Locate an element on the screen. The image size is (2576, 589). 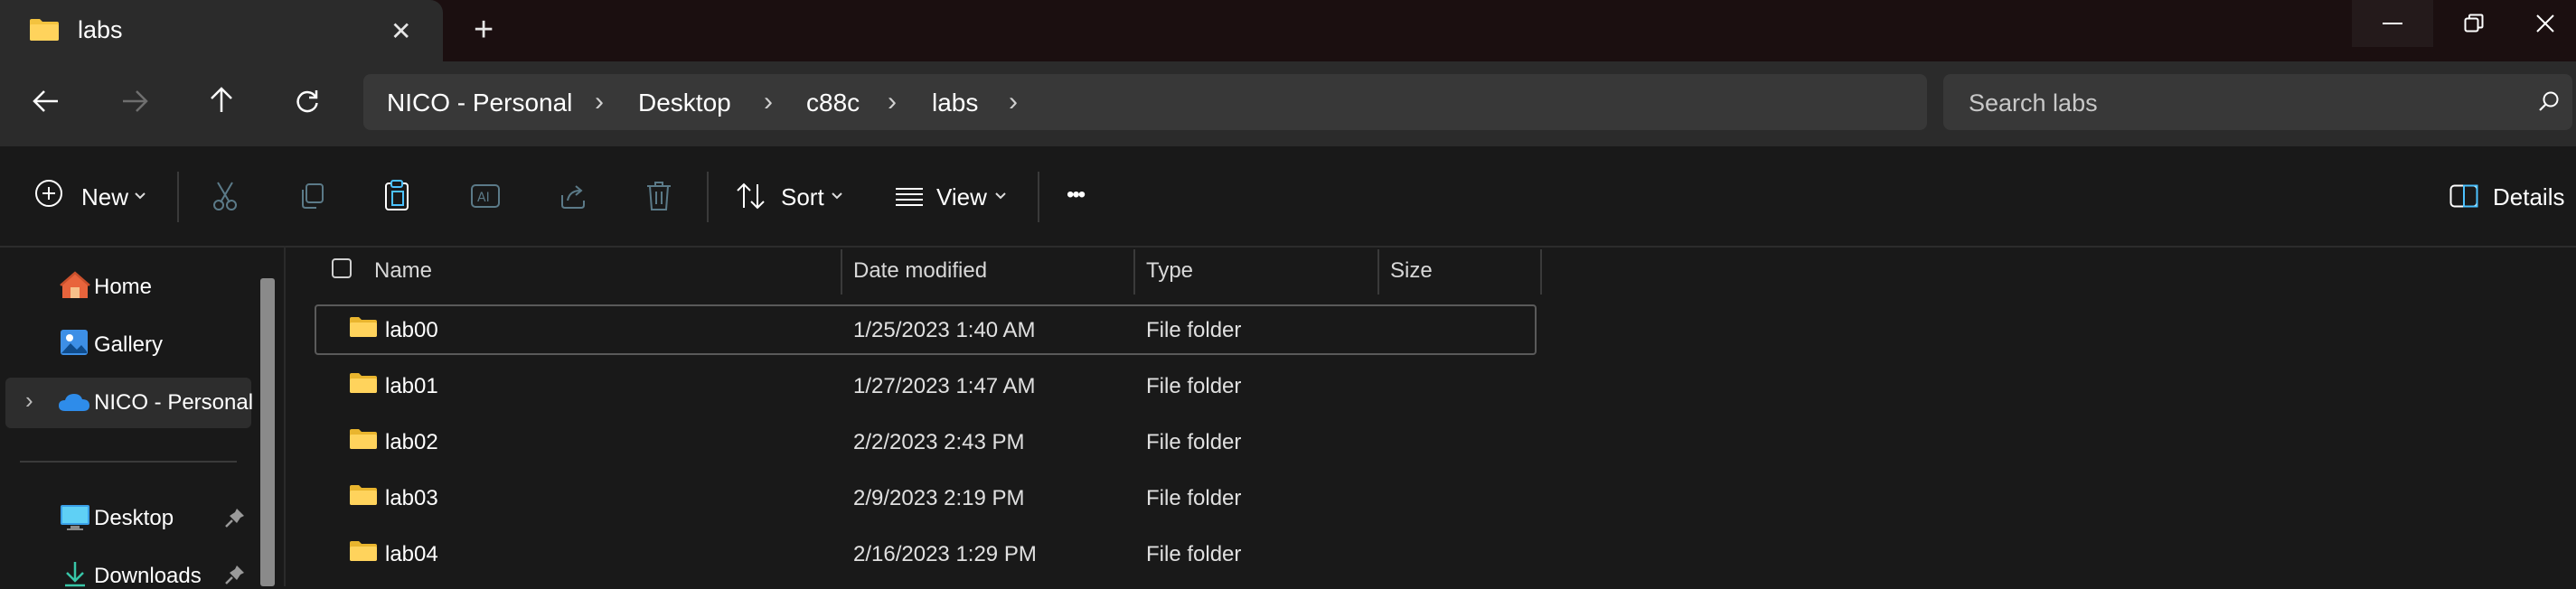
restore-icon is located at coordinates (2474, 23).